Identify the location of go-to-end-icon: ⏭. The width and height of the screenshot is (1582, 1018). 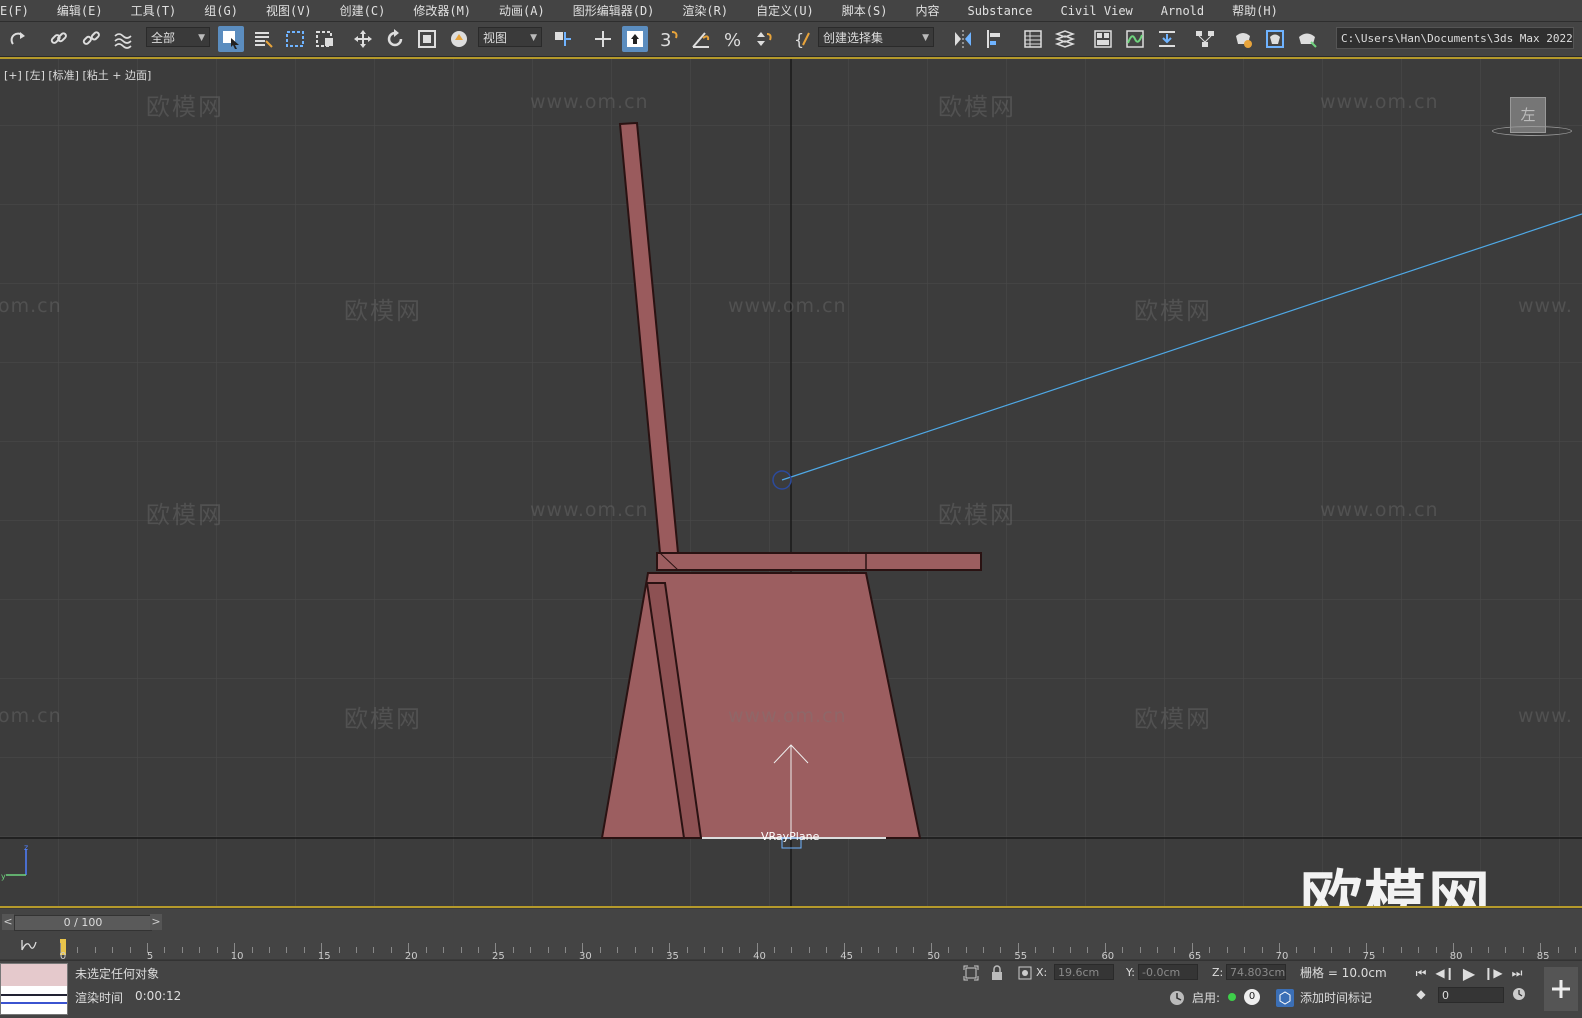
(1517, 973).